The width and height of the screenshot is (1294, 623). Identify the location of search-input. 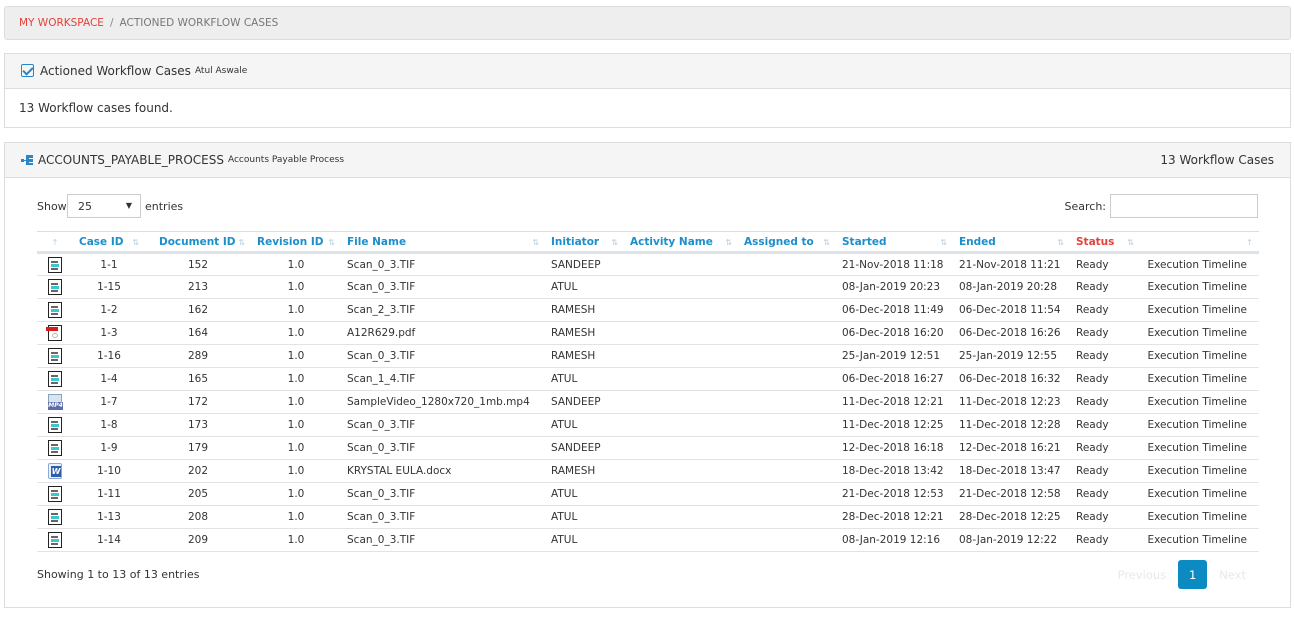
(1184, 206).